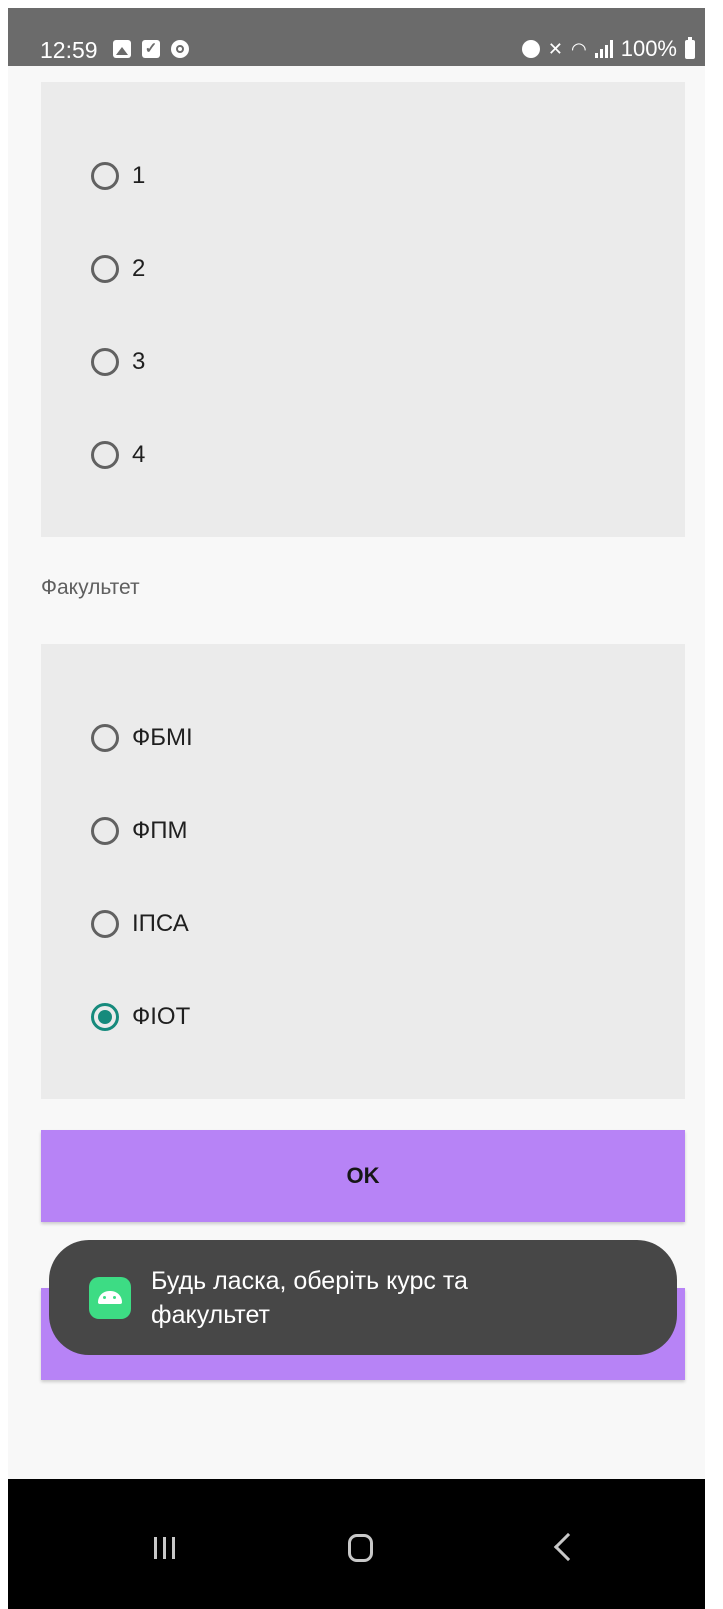  I want to click on checkbox-icon: ✓, so click(151, 49).